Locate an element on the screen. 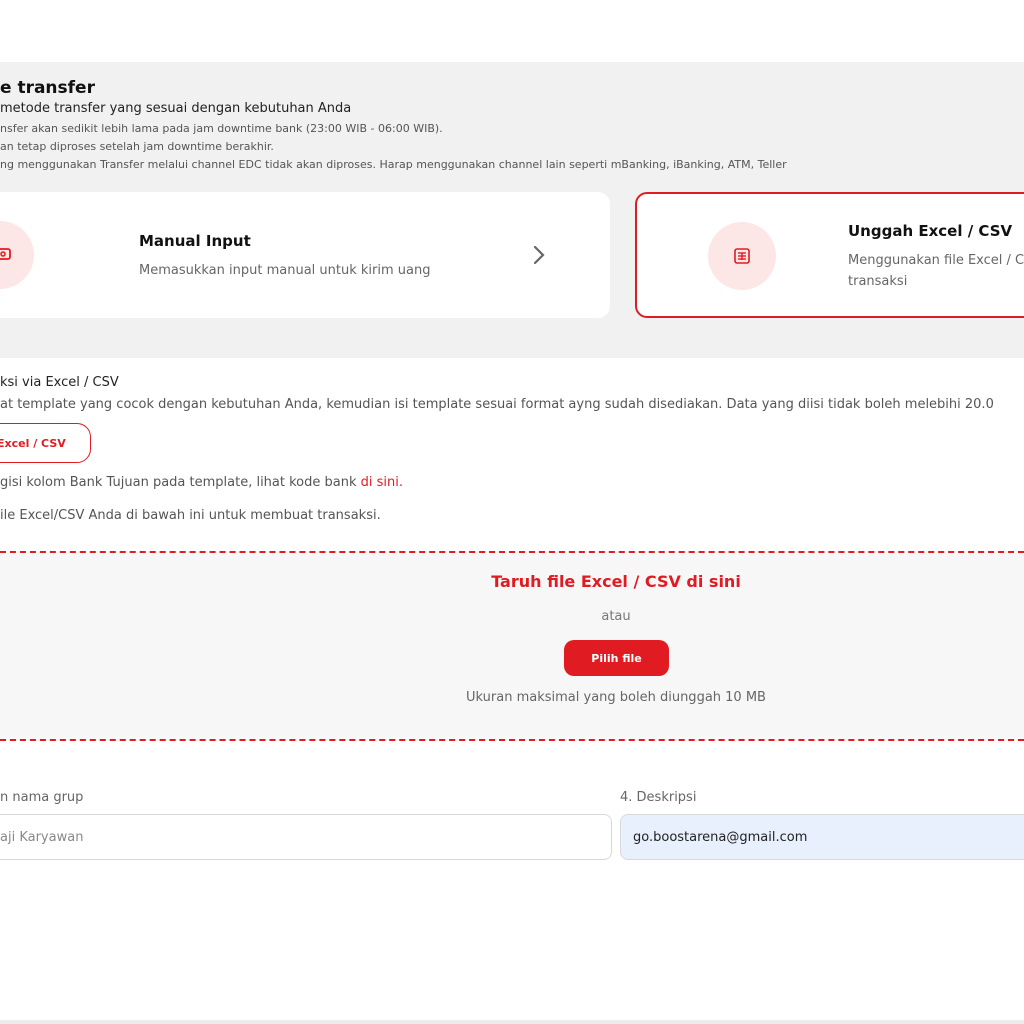 This screenshot has height=1024, width=1024. bank-code-link: di sini. is located at coordinates (382, 482).